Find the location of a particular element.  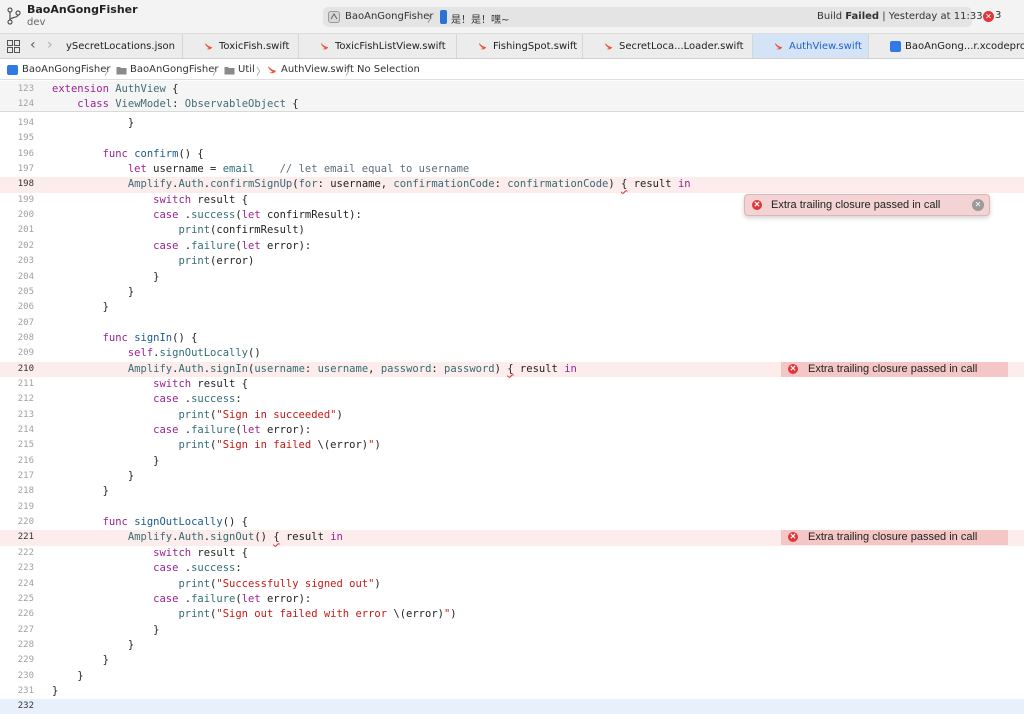

scheme-name: BaoAnGongFisher is located at coordinates (389, 16).